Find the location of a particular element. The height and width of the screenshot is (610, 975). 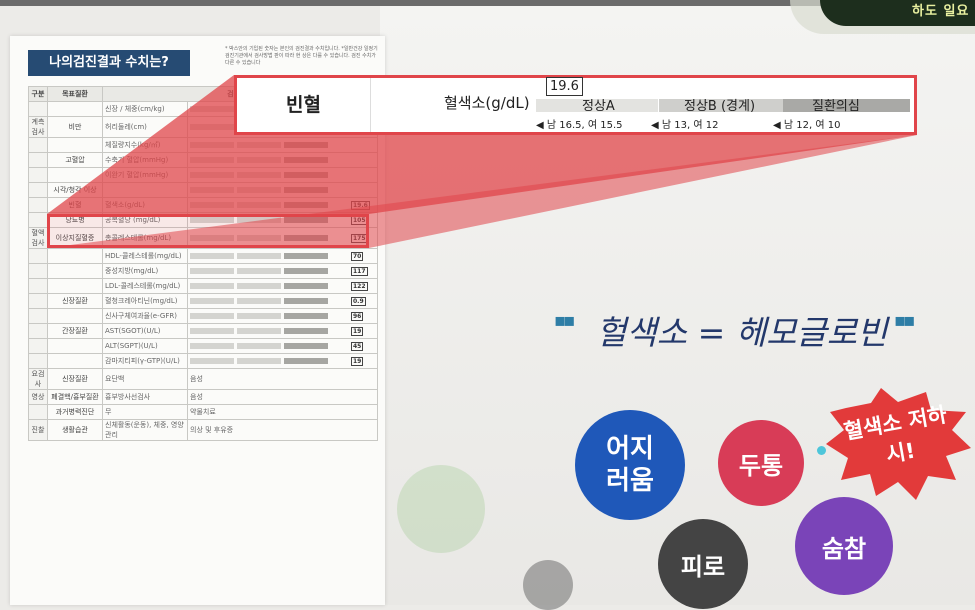

item-cell: LDL-콜레스테롤(mg/dL) is located at coordinates (145, 286).